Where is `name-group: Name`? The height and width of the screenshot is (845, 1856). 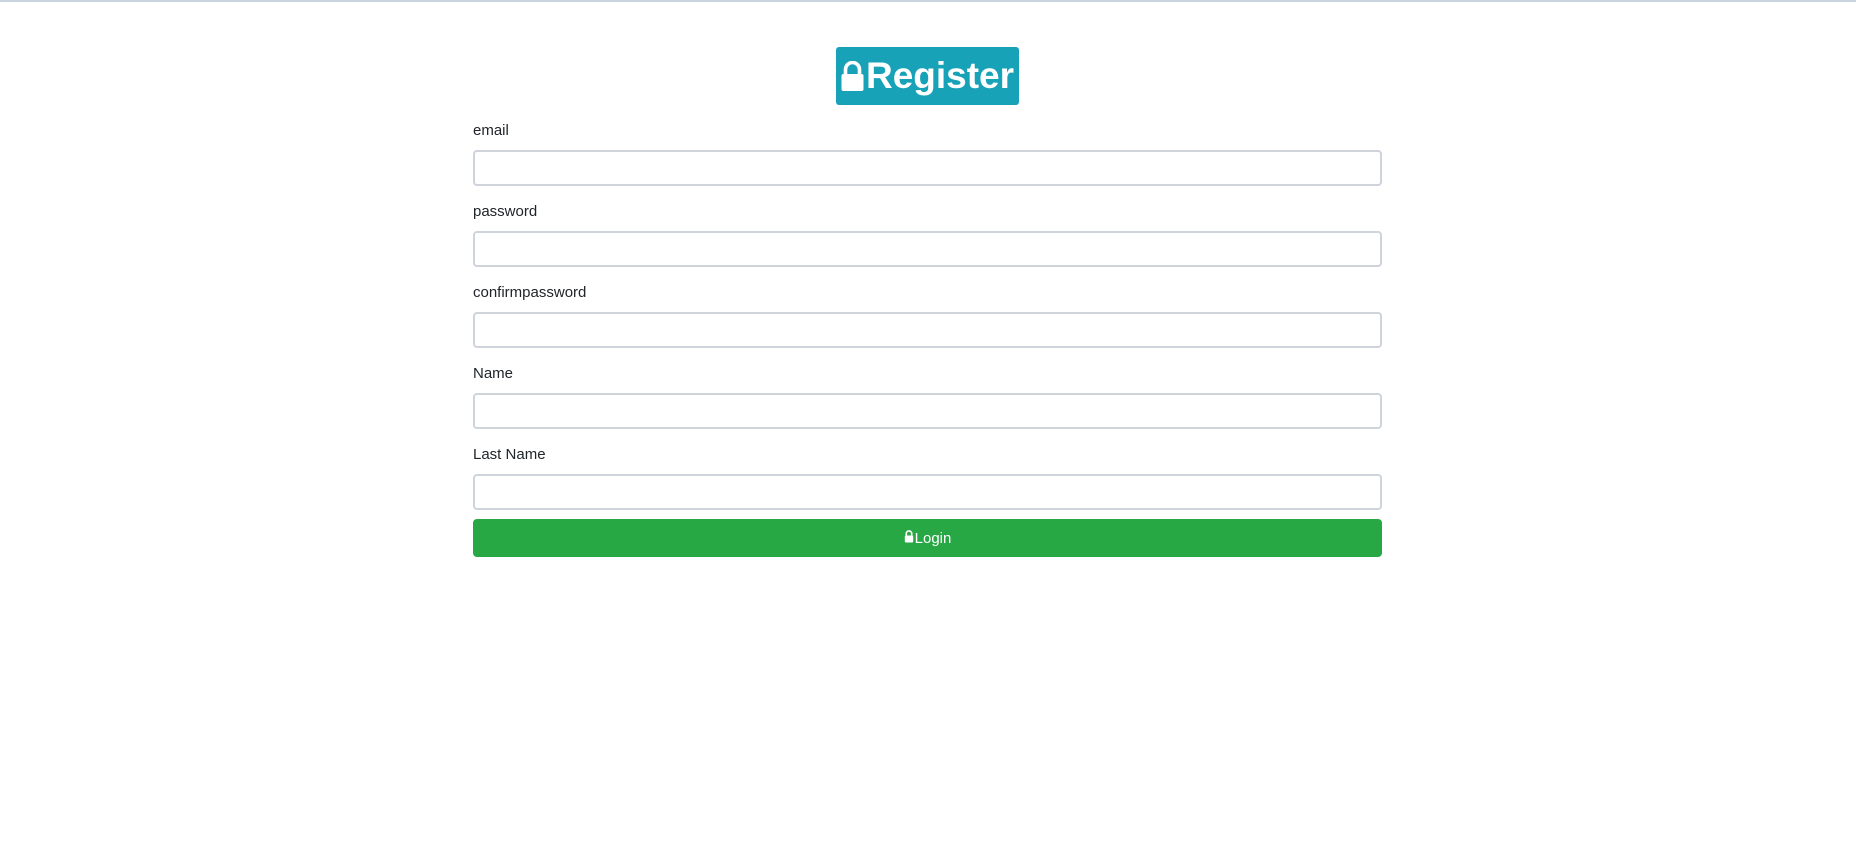
name-group: Name is located at coordinates (927, 397).